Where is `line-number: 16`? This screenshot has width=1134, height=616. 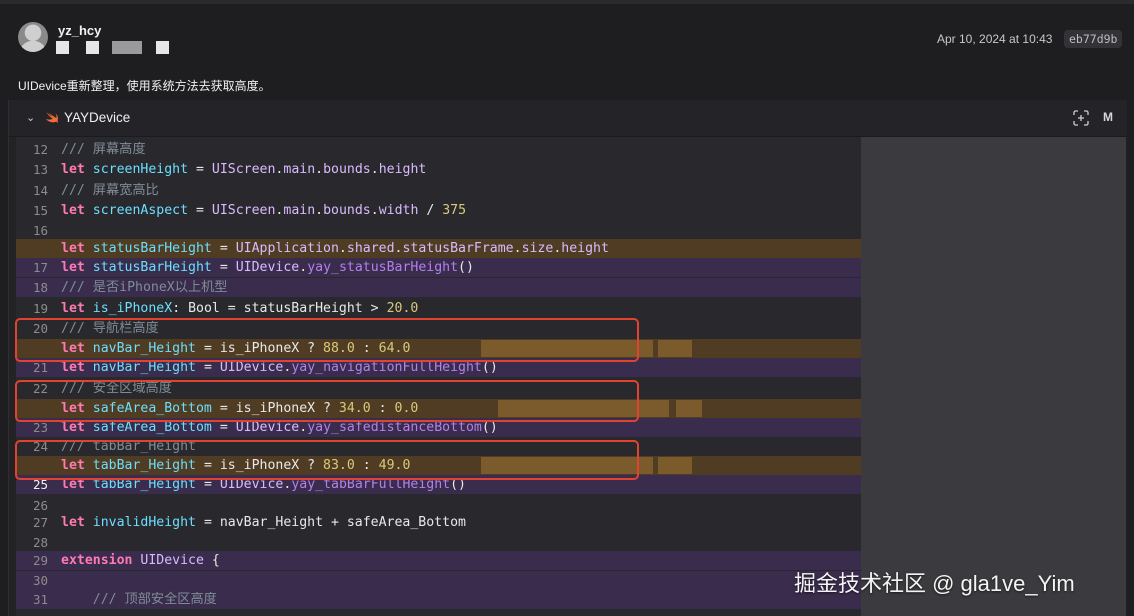
line-number: 16 is located at coordinates (40, 230).